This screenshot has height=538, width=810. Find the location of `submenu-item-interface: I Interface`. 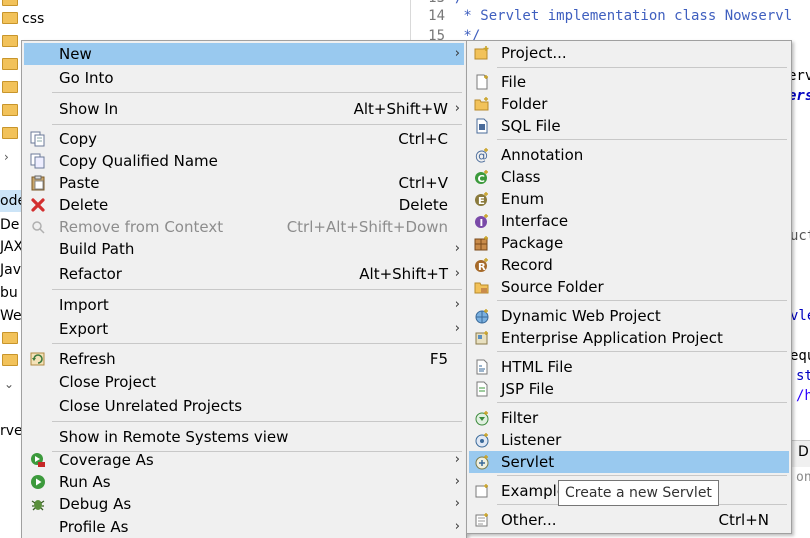

submenu-item-interface: I Interface is located at coordinates (629, 221).